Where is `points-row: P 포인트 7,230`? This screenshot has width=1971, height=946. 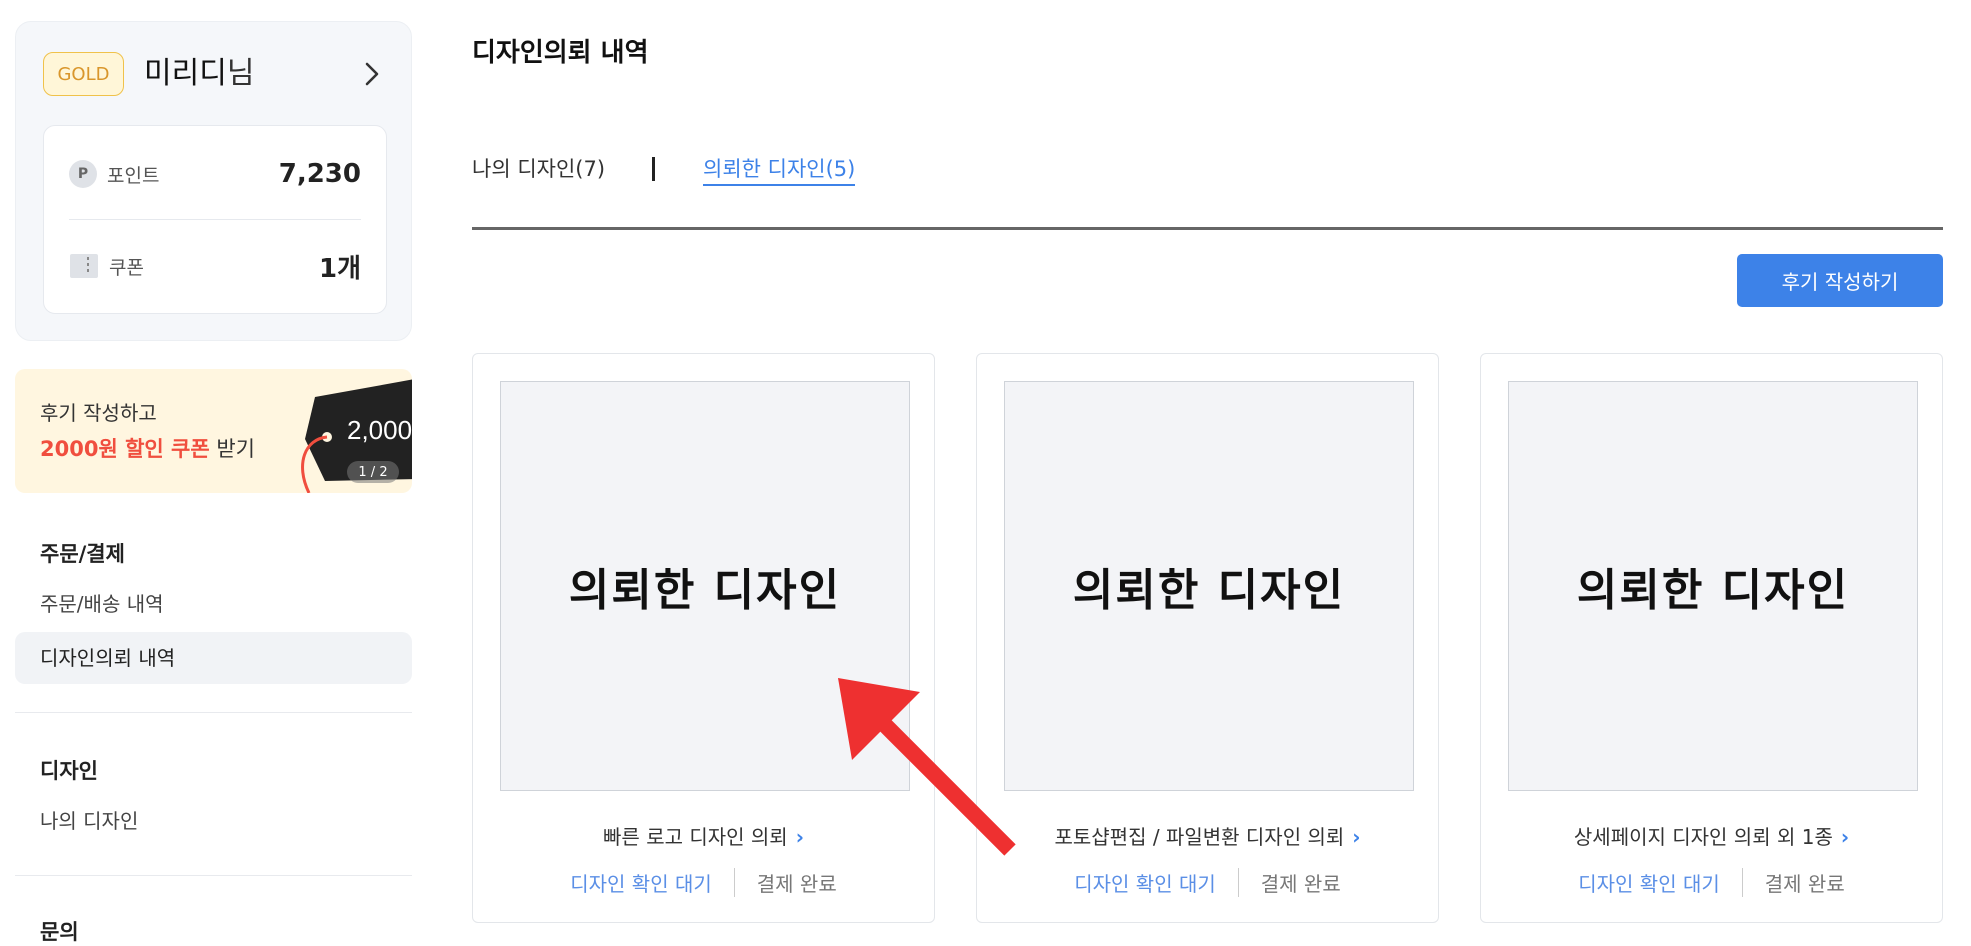 points-row: P 포인트 7,230 is located at coordinates (215, 174).